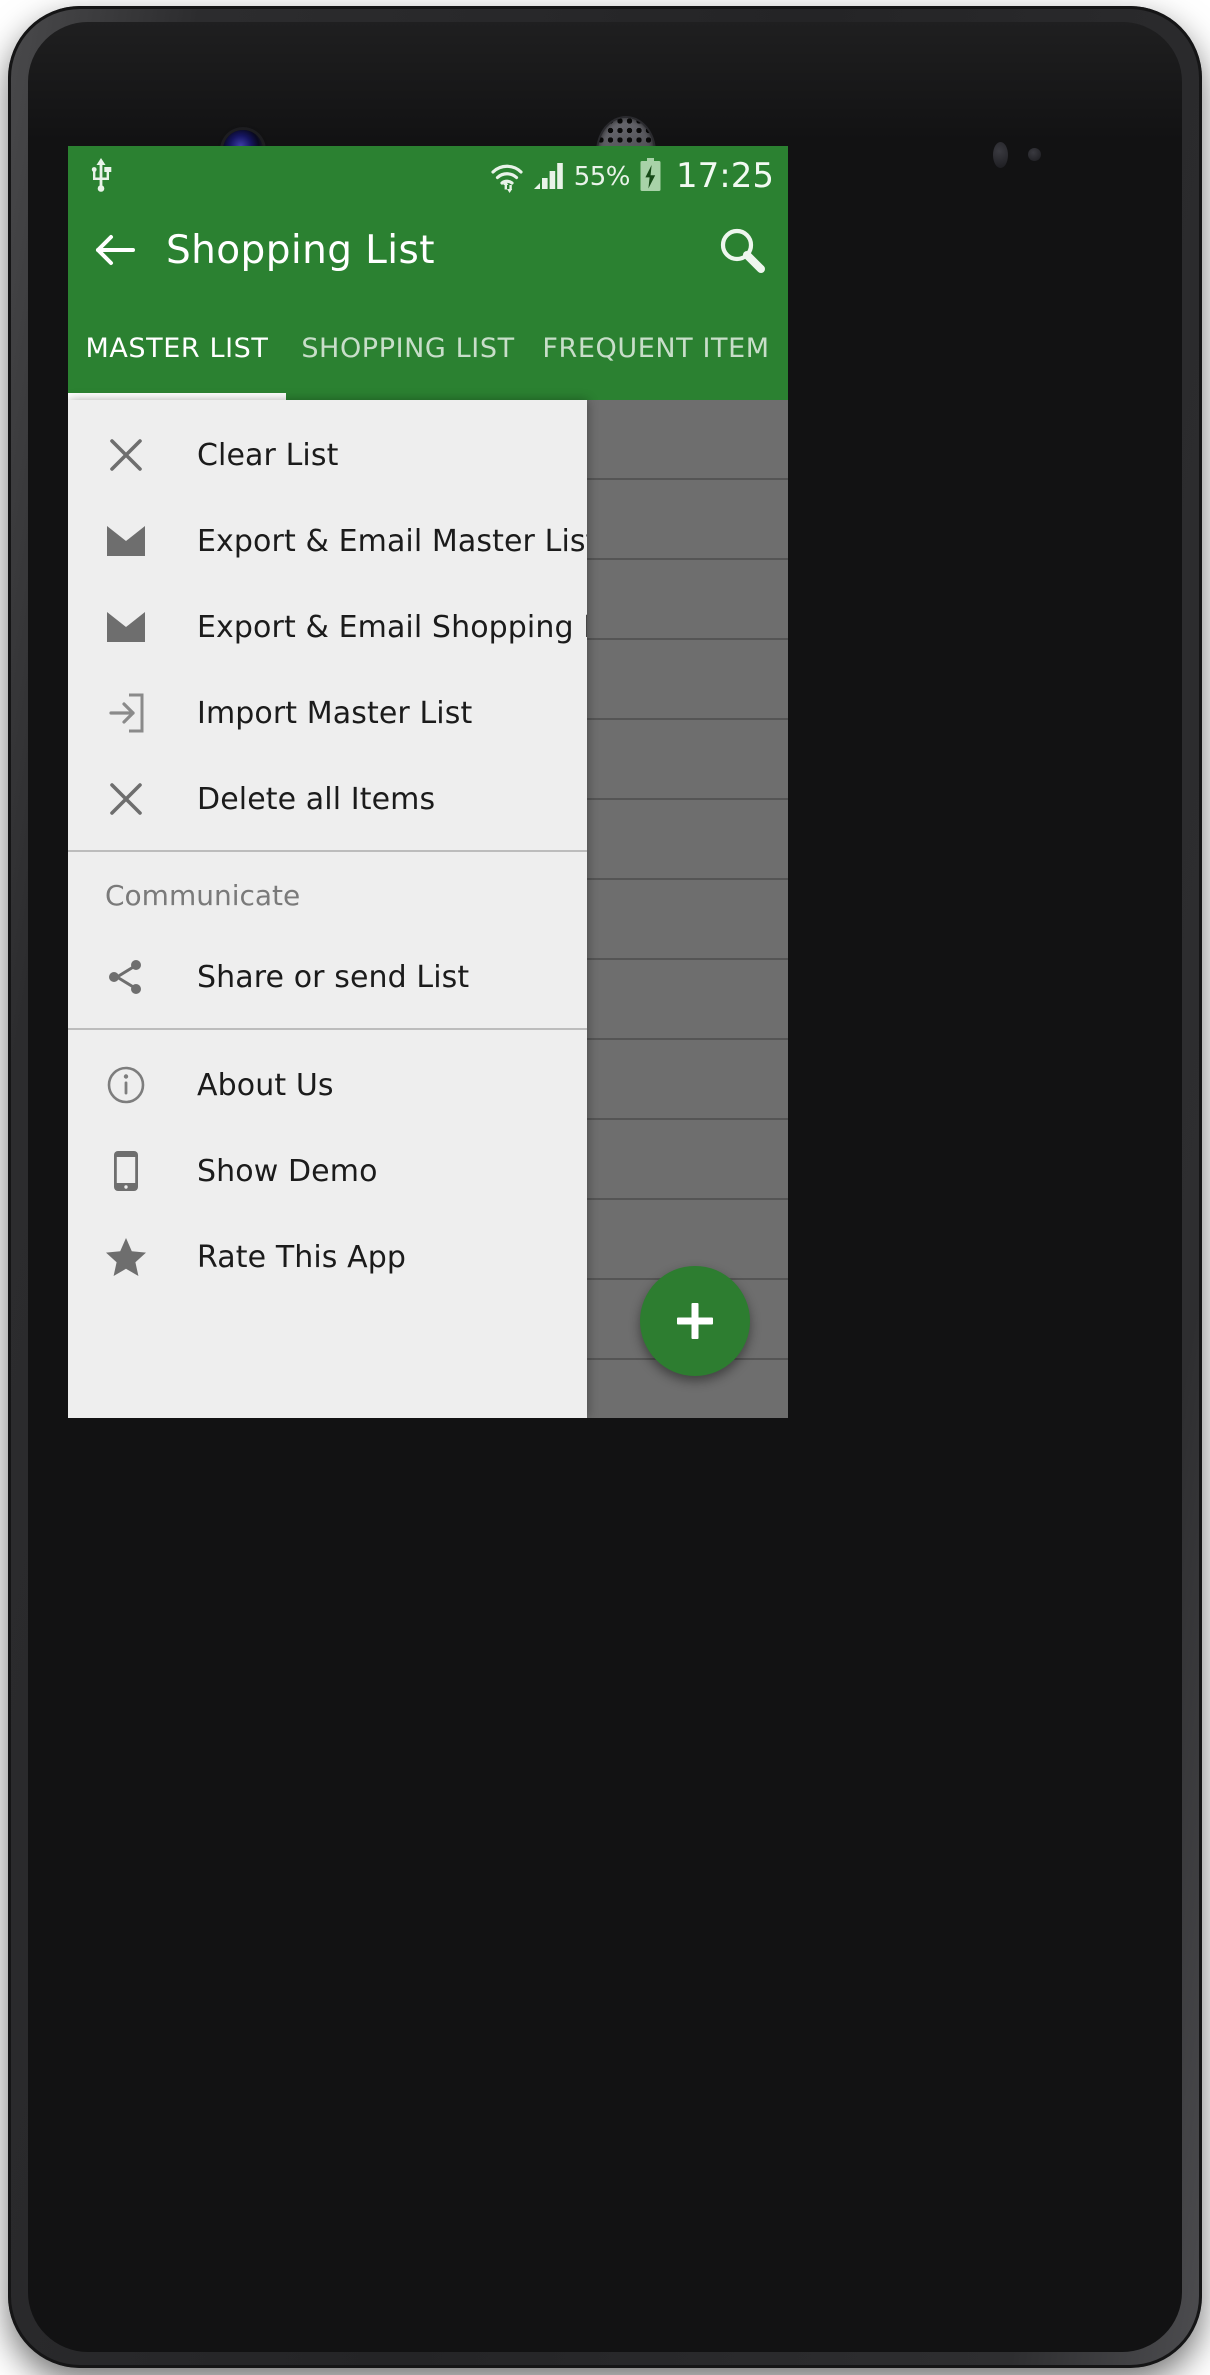  I want to click on menu-item-show-demo: Show Demo, so click(327, 1171).